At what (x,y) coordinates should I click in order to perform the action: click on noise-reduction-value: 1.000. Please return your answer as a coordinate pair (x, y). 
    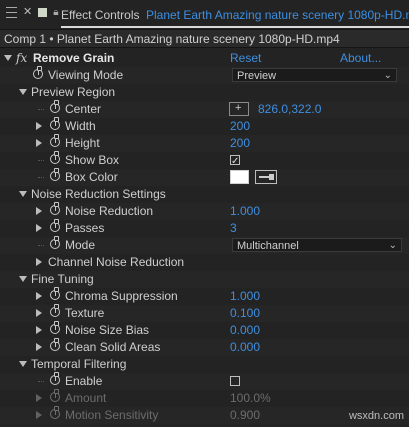
    Looking at the image, I should click on (245, 211).